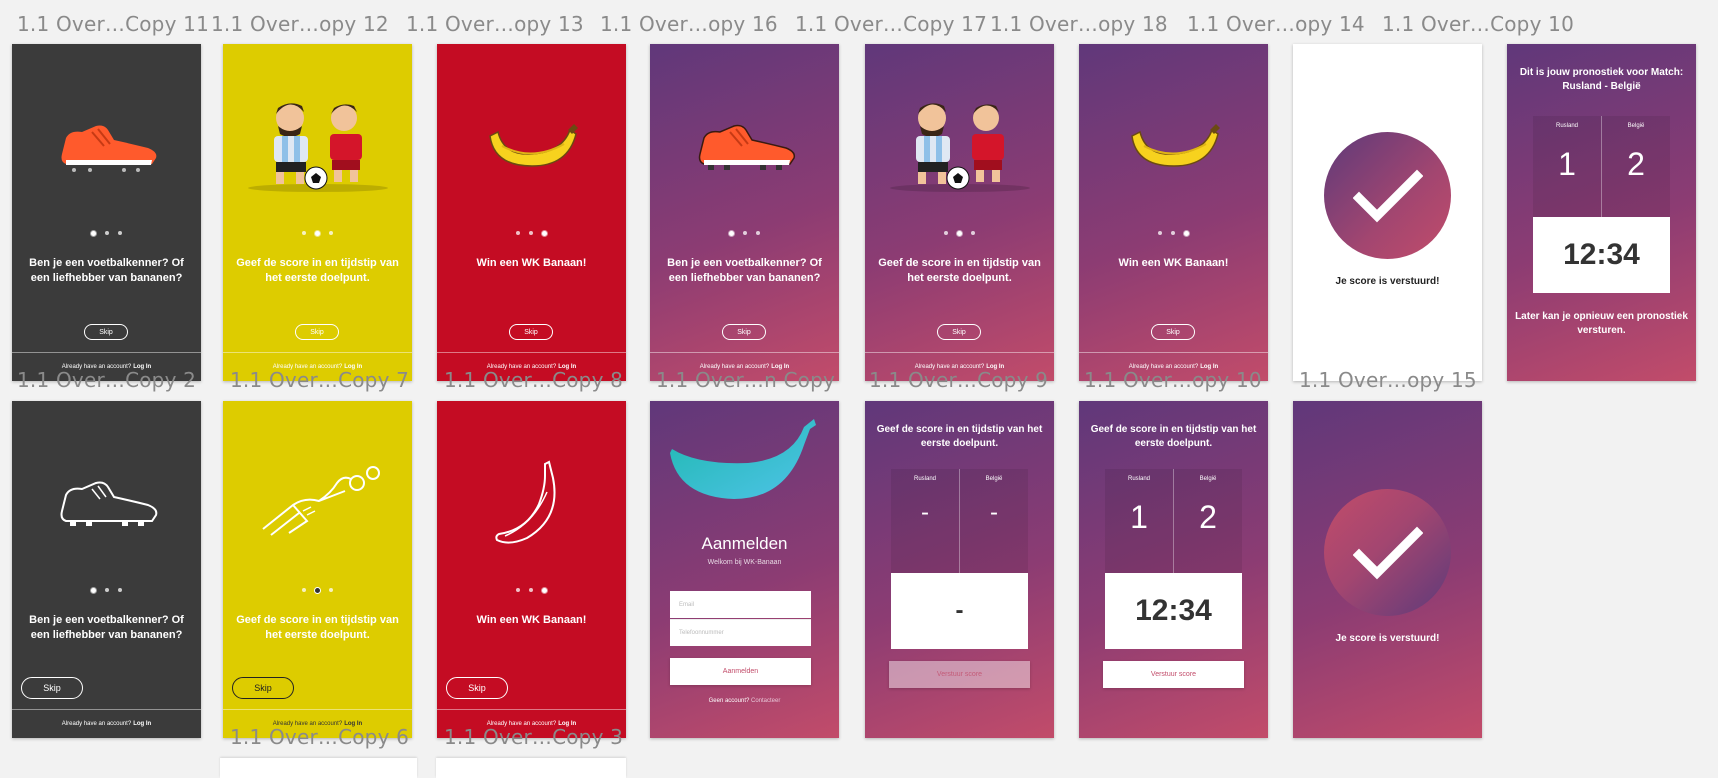  What do you see at coordinates (113, 24) in the screenshot?
I see `artboard-label: 1.1 Over…Copy 11` at bounding box center [113, 24].